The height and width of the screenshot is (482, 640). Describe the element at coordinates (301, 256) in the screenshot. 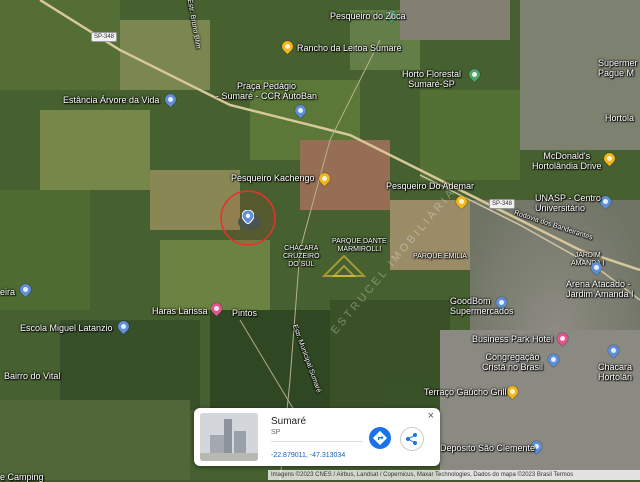

I see `neighborhood-label: CHÁCARA CRUZEIRO DO SUL` at that location.